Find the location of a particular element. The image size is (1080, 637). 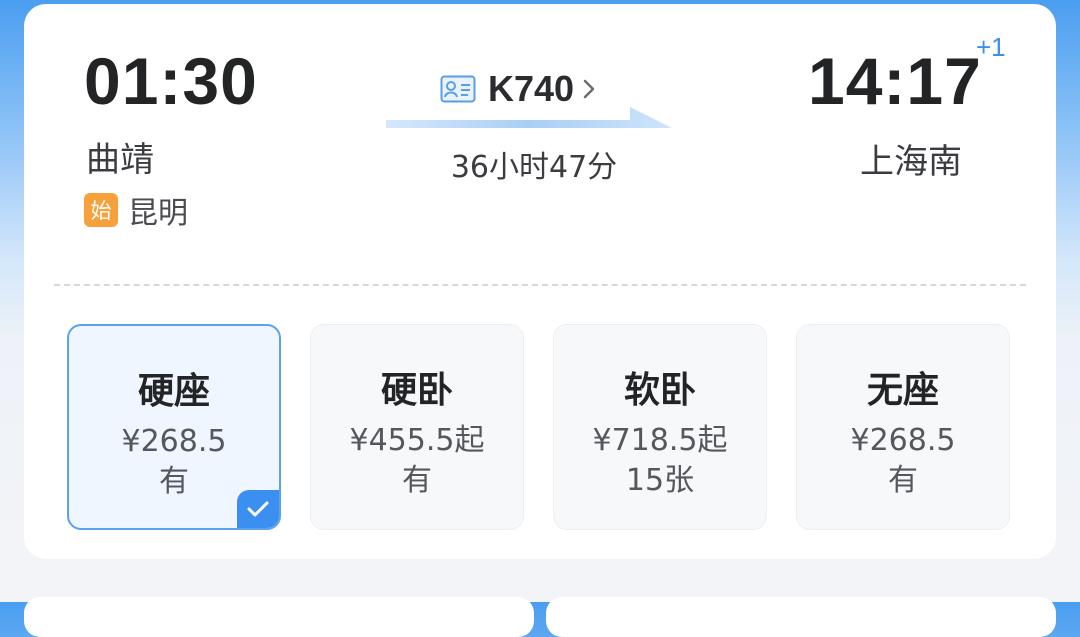

departure-time: 01:30 is located at coordinates (171, 81).